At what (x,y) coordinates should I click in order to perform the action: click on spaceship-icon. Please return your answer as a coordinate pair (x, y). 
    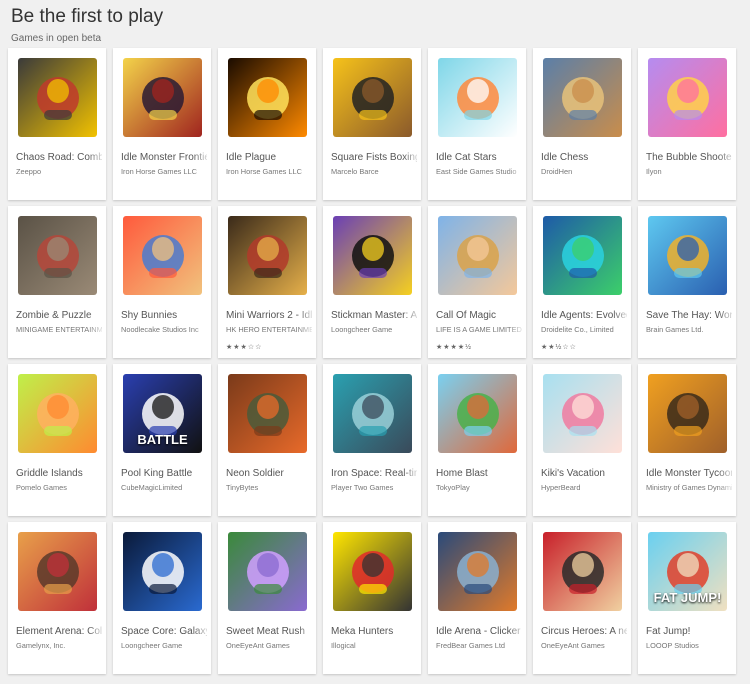
    Looking at the image, I should click on (372, 413).